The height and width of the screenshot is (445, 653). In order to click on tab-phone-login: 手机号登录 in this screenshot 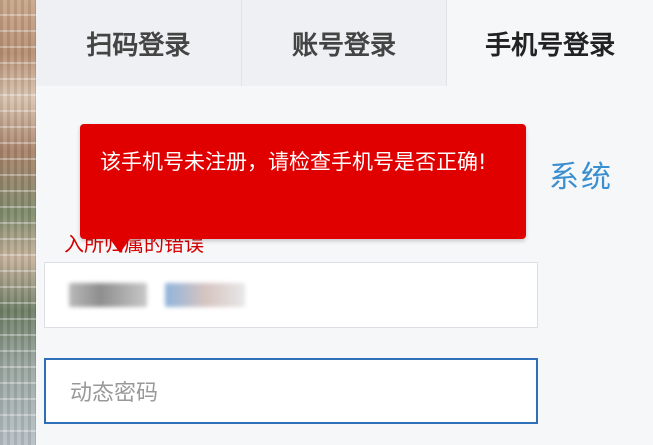, I will do `click(550, 43)`.